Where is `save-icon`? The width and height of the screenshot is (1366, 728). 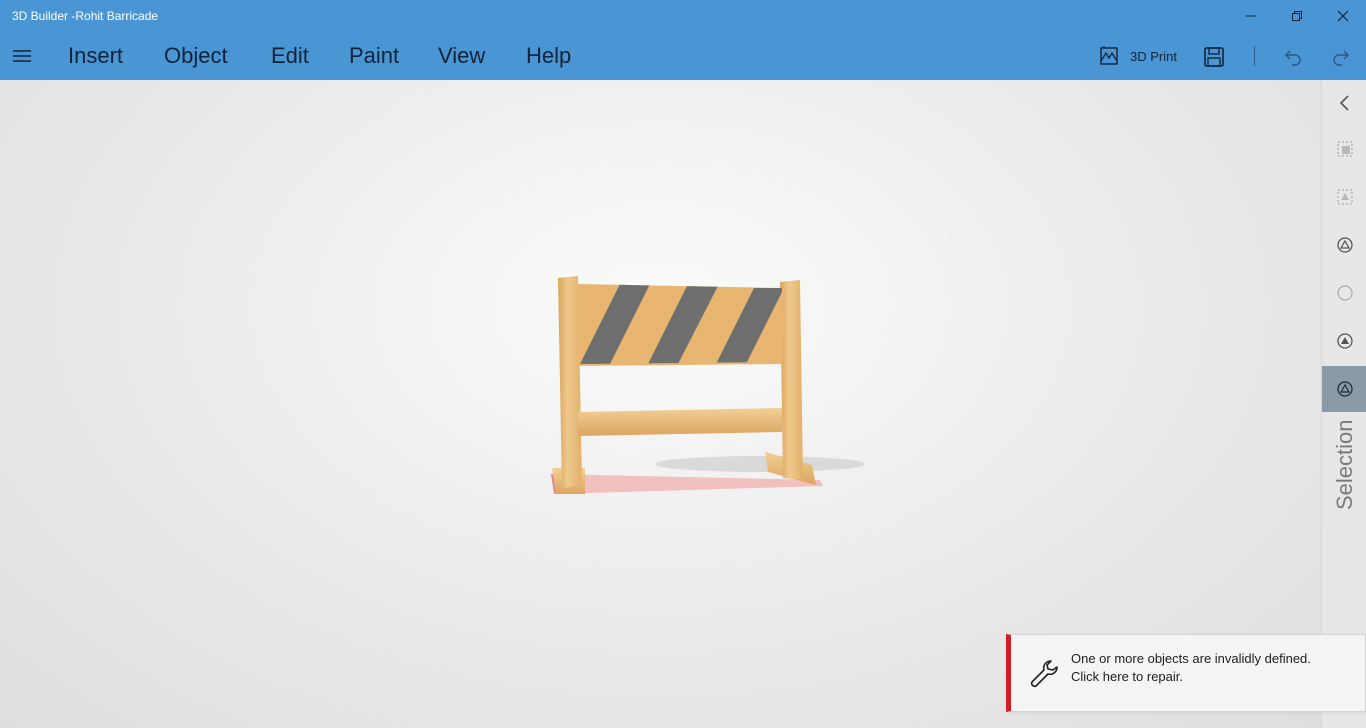
save-icon is located at coordinates (1214, 57).